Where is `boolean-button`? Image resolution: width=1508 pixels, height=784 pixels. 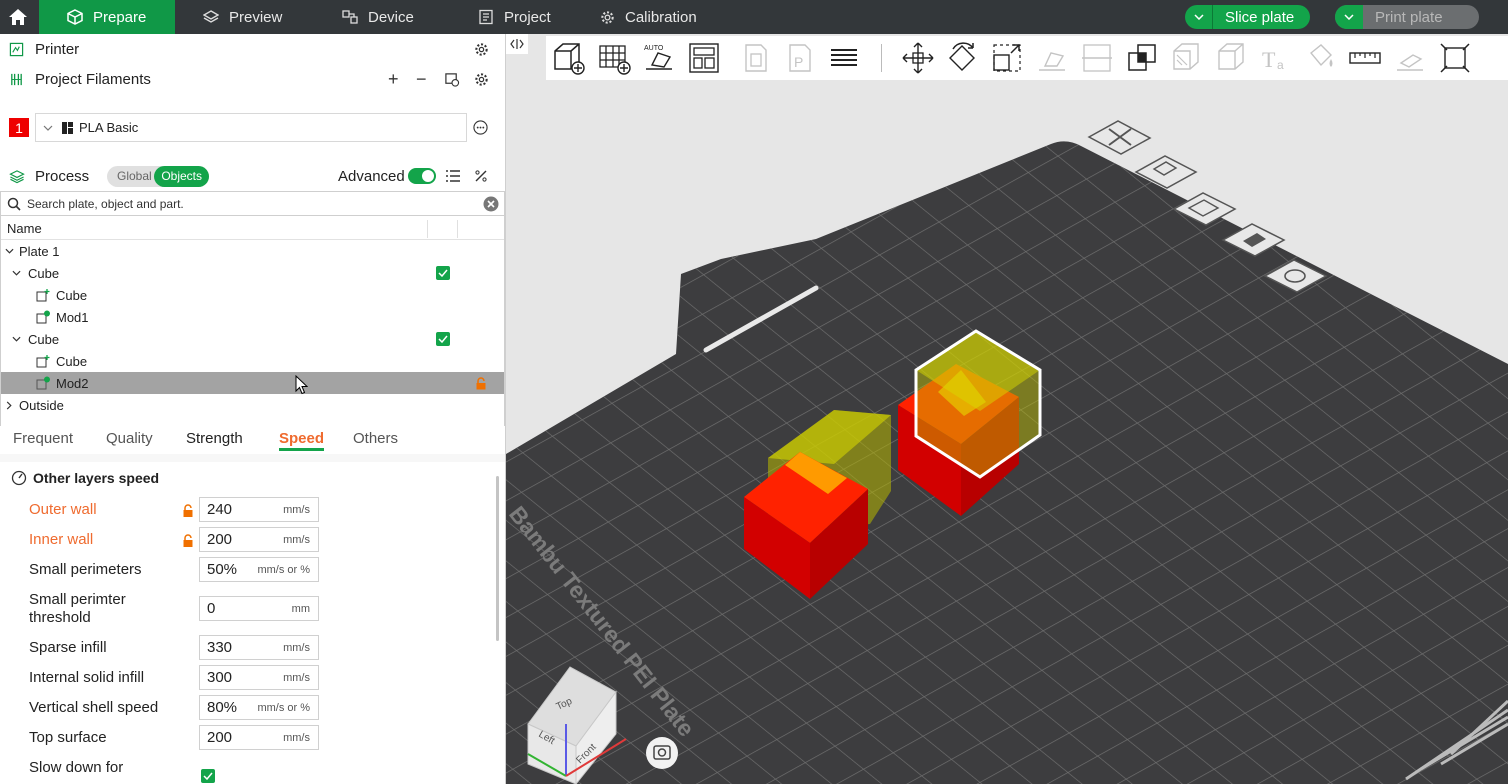
boolean-button is located at coordinates (1142, 58).